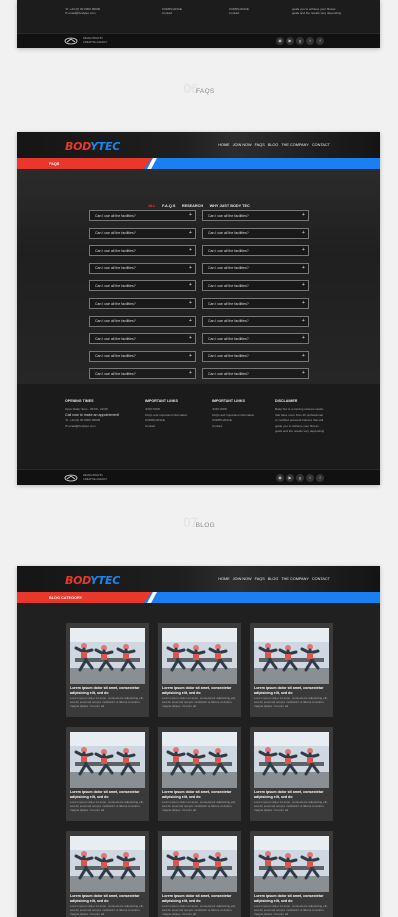 The height and width of the screenshot is (917, 398). I want to click on tab-all: ALL, so click(151, 206).